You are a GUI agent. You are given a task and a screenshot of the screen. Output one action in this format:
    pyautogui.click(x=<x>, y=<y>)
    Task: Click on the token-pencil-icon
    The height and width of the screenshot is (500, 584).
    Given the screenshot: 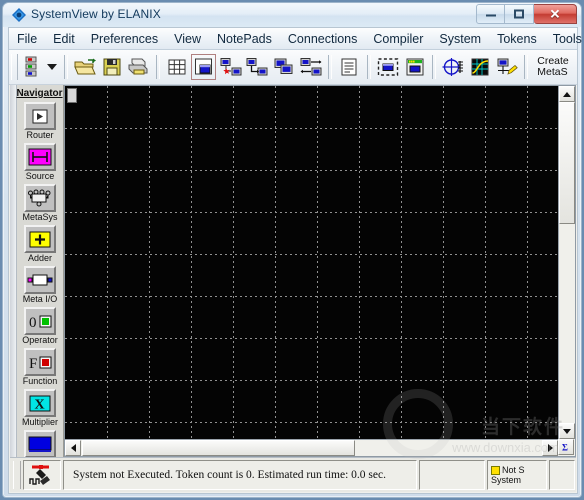 What is the action you would take?
    pyautogui.click(x=507, y=66)
    